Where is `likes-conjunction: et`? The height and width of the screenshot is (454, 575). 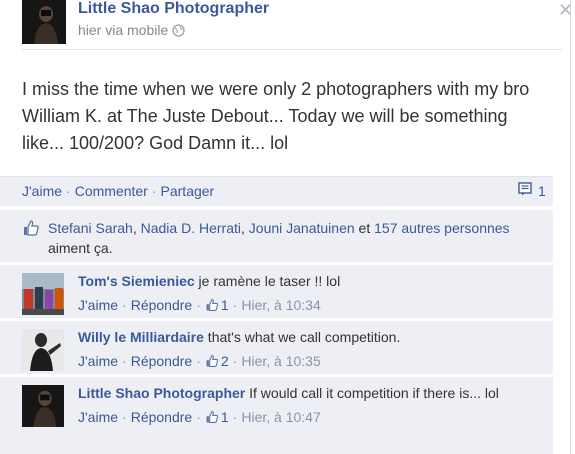
likes-conjunction: et is located at coordinates (364, 228).